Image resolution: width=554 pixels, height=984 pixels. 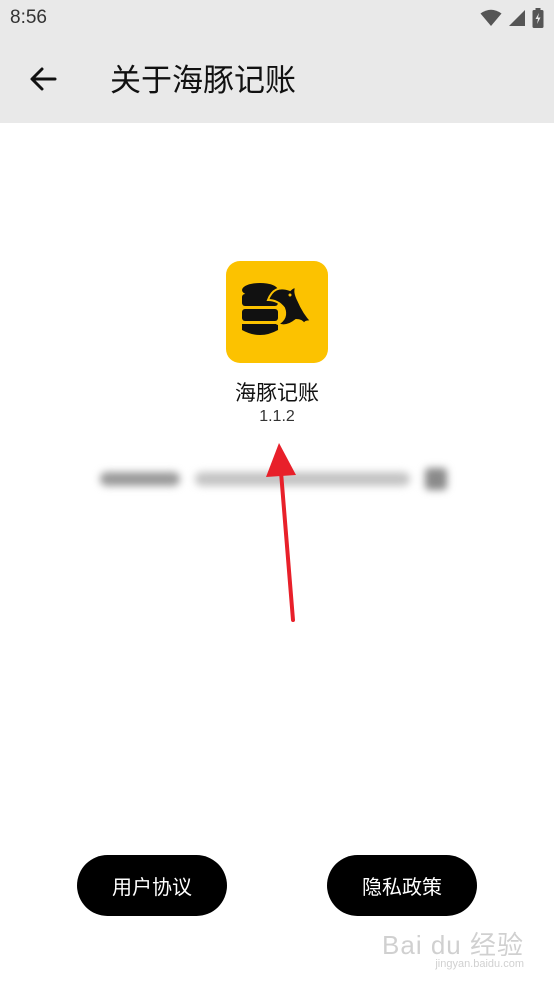 What do you see at coordinates (277, 393) in the screenshot?
I see `app-name: 海豚记账` at bounding box center [277, 393].